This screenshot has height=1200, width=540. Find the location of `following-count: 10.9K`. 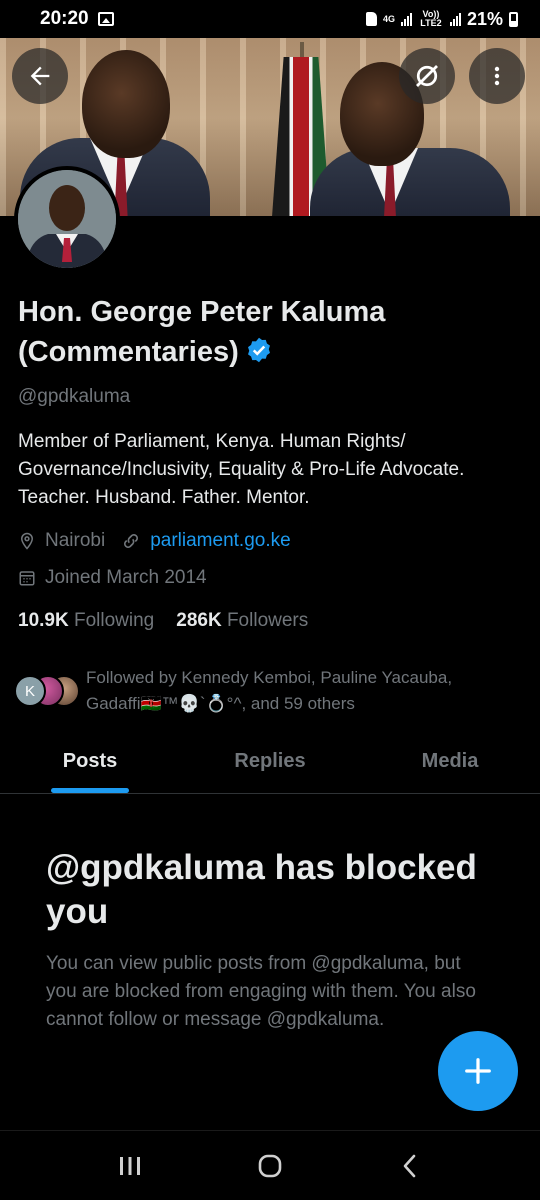

following-count: 10.9K is located at coordinates (43, 620).